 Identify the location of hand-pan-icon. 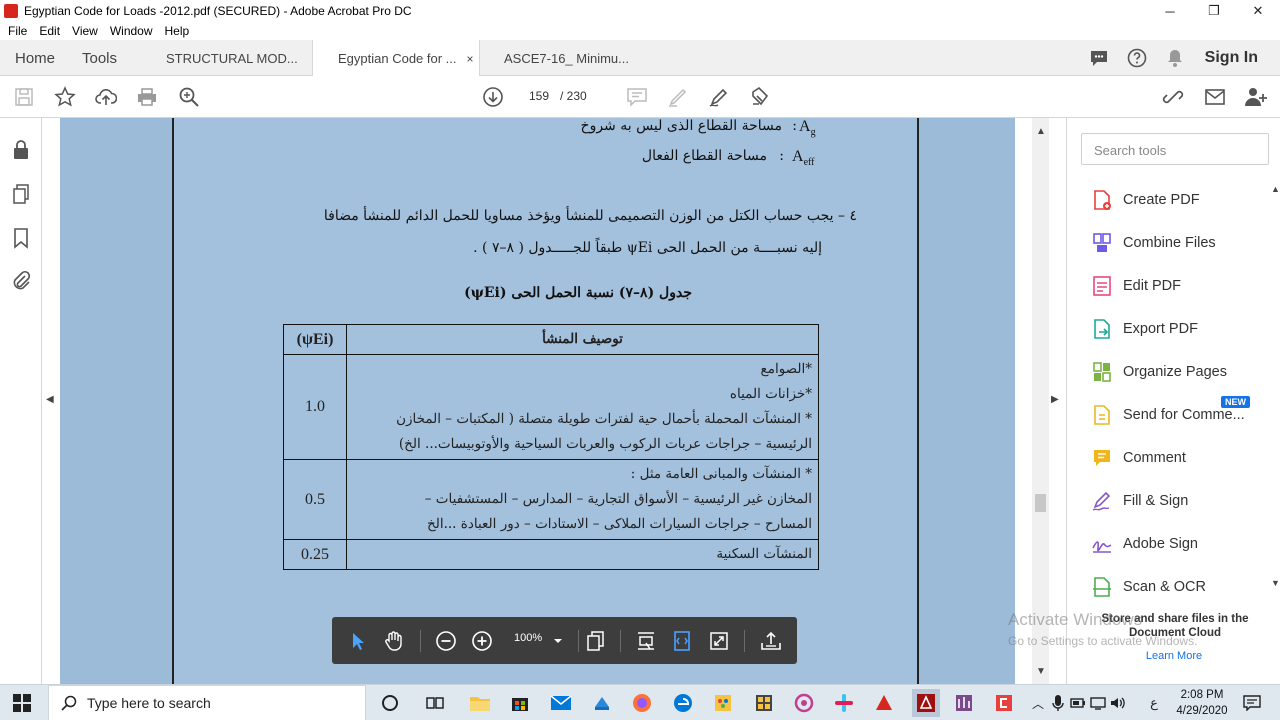
(394, 641).